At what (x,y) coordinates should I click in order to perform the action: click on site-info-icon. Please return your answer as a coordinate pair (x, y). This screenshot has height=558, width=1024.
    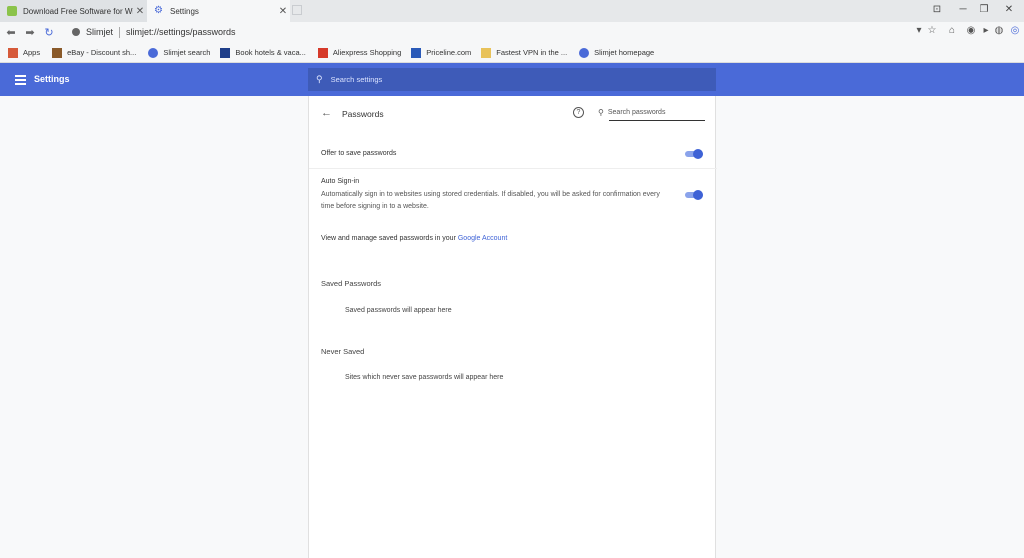
    Looking at the image, I should click on (76, 32).